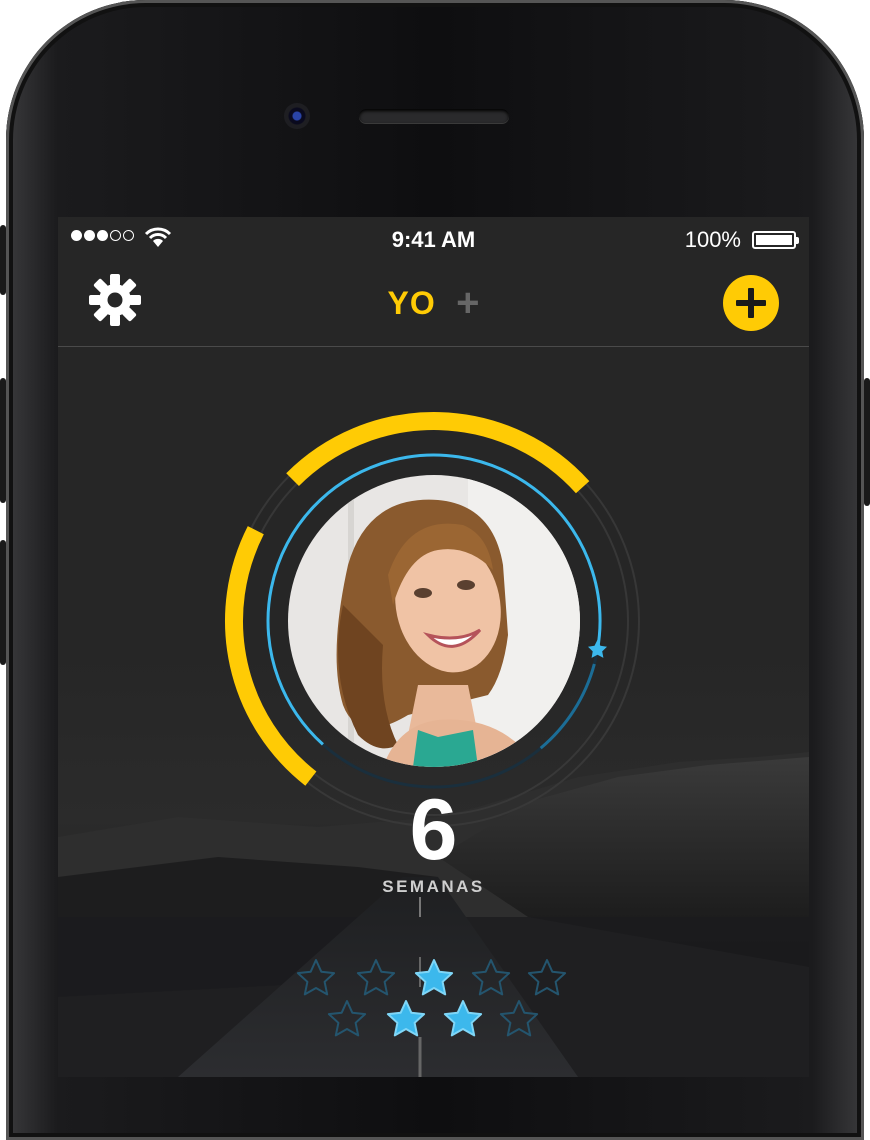  I want to click on front-camera, so click(297, 116).